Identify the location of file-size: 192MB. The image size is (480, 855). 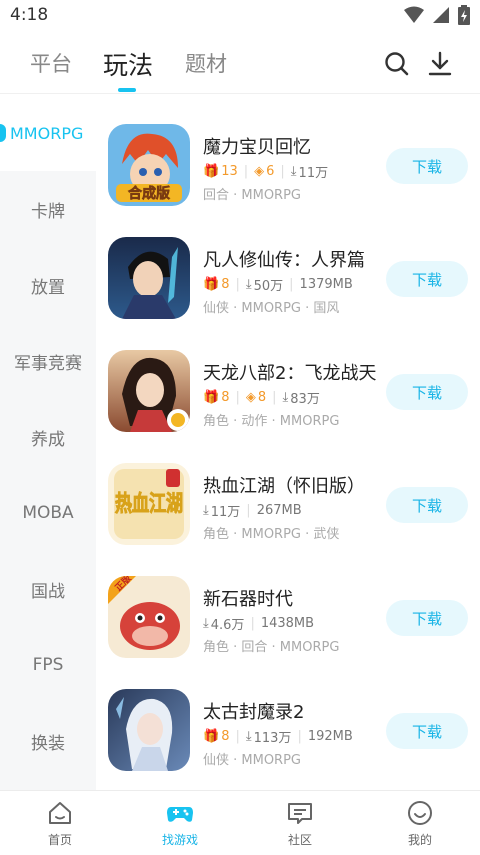
(330, 736).